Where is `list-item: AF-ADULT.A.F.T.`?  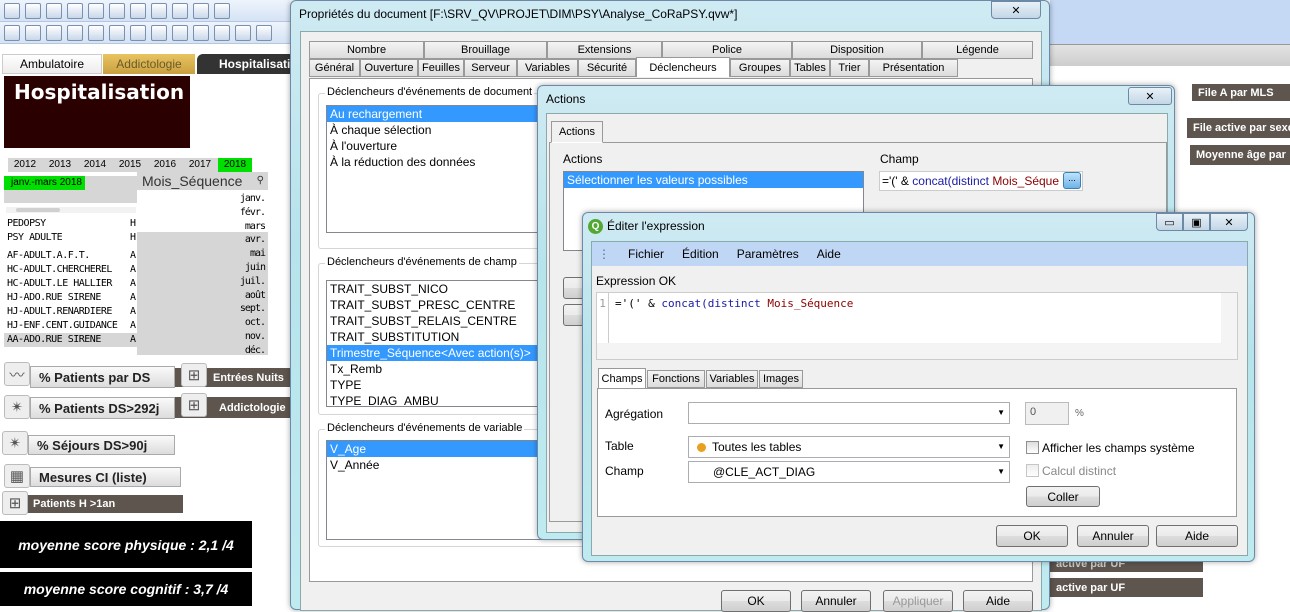 list-item: AF-ADULT.A.F.T. is located at coordinates (48, 255).